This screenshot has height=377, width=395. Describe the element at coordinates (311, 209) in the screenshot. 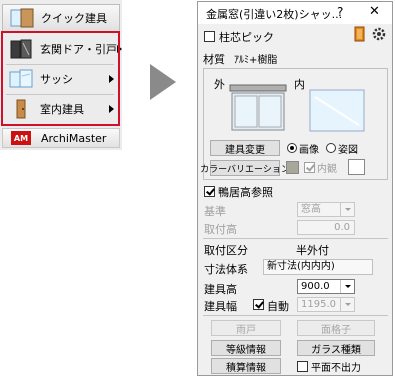

I see `base-value: 窓高` at that location.